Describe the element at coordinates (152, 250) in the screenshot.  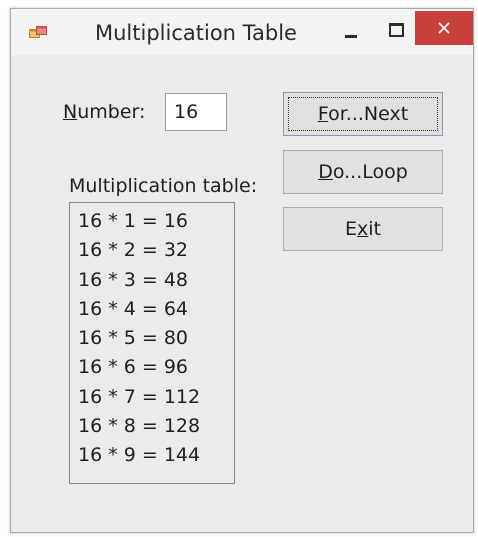
I see `list-item: 16 * 2 = 32` at that location.